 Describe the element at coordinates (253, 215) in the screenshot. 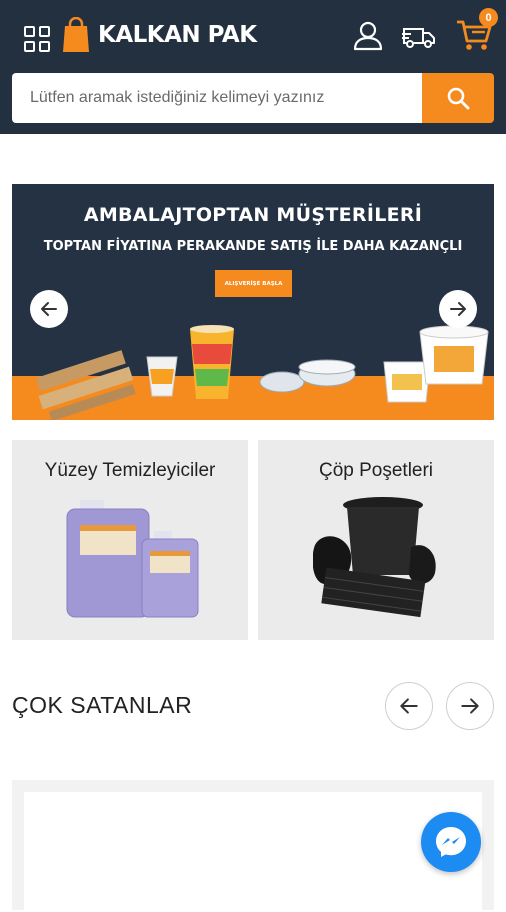

I see `banner-title: AMBALAJTOPTAN MÜŞTERİLERİ` at that location.